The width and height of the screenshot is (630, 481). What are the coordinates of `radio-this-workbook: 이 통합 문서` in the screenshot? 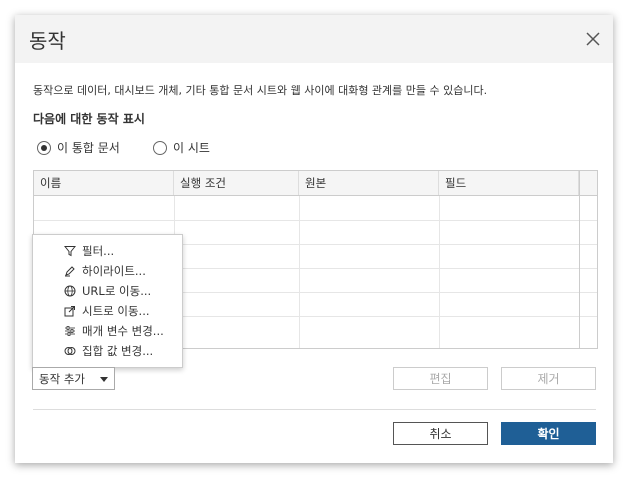 It's located at (78, 147).